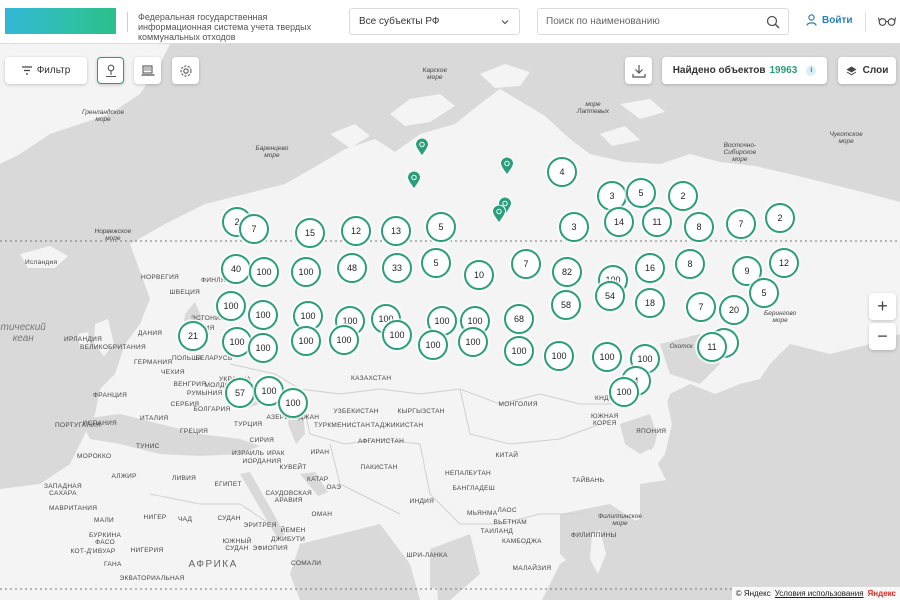 Image resolution: width=900 pixels, height=600 pixels. I want to click on map-label: МОРОККО, so click(94, 456).